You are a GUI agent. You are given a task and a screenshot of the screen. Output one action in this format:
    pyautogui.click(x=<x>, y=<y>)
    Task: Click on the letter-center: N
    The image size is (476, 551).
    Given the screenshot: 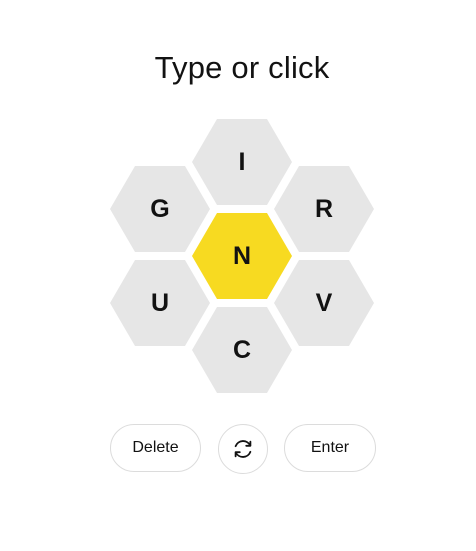 What is the action you would take?
    pyautogui.click(x=242, y=255)
    